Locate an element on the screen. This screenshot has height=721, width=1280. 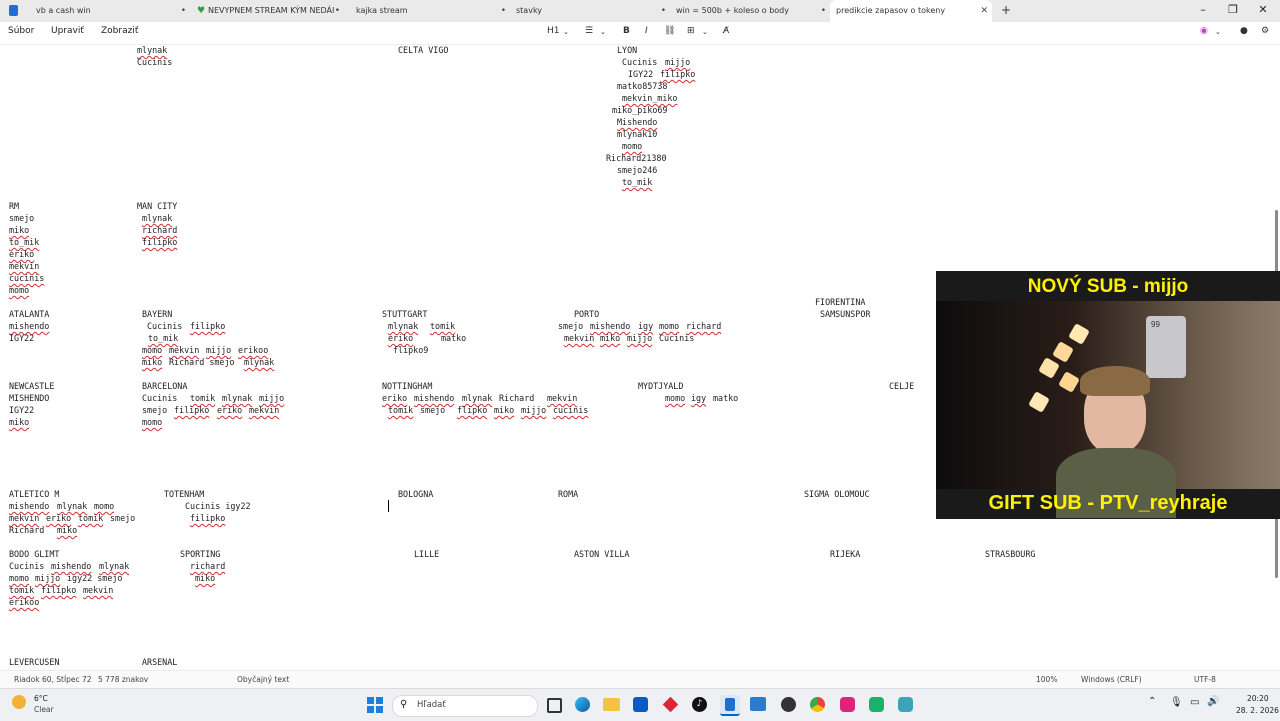
notepad-app-icon is located at coordinates (13, 10).